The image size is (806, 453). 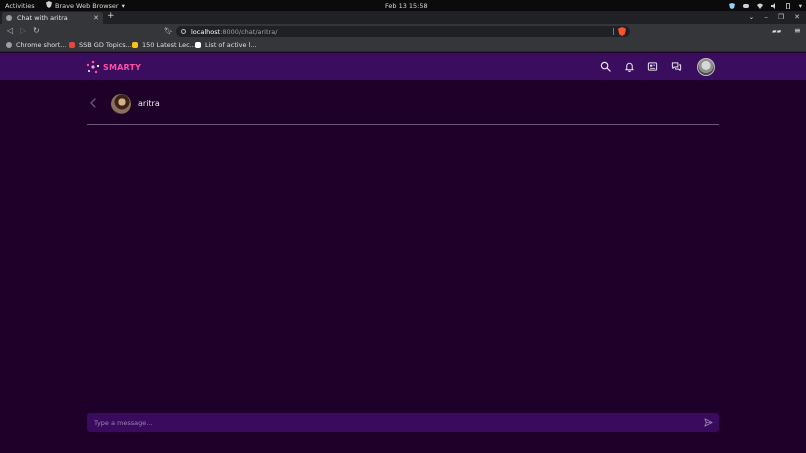 I want to click on brave-shields-icon, so click(x=622, y=31).